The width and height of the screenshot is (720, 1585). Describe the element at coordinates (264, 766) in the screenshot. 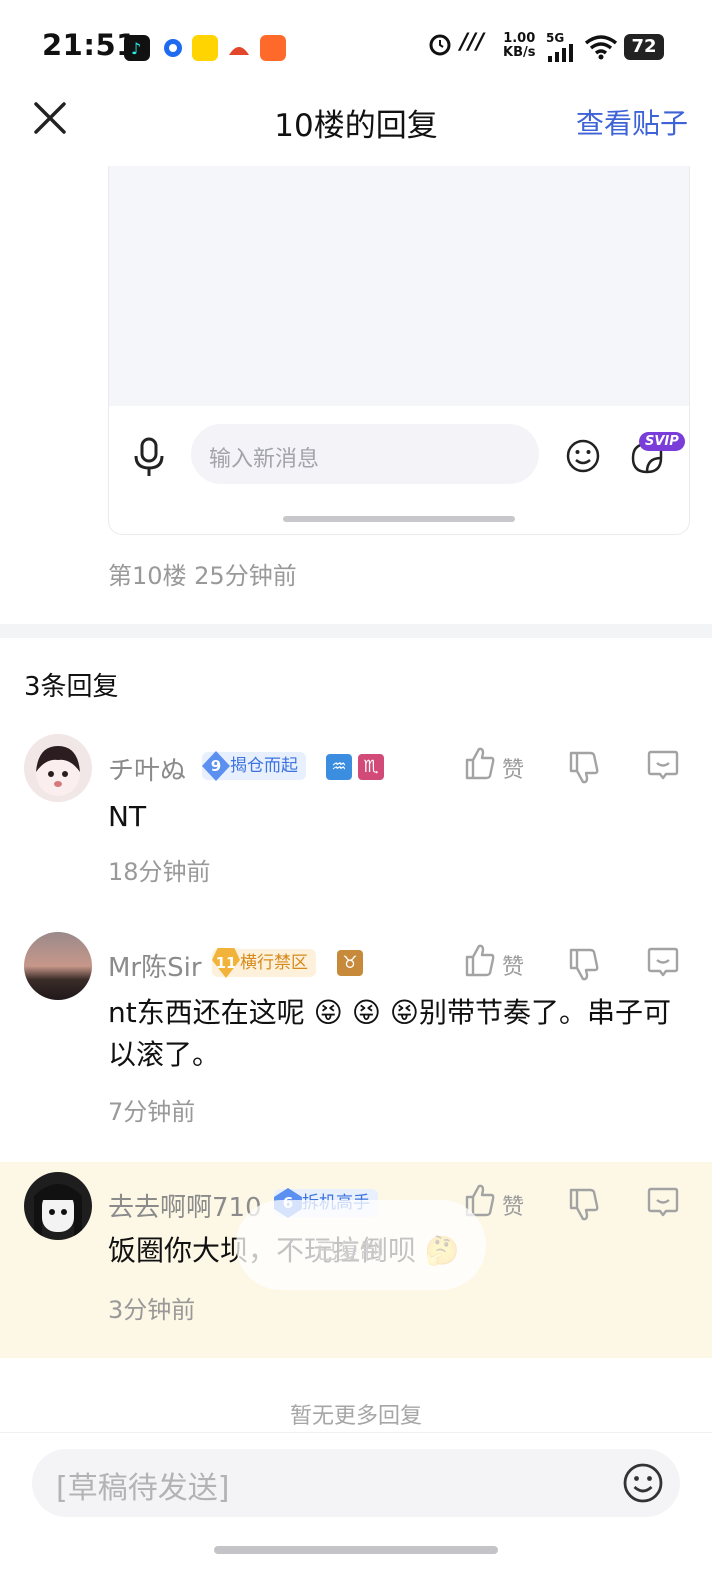

I see `badge-title: 揭仓而起` at that location.